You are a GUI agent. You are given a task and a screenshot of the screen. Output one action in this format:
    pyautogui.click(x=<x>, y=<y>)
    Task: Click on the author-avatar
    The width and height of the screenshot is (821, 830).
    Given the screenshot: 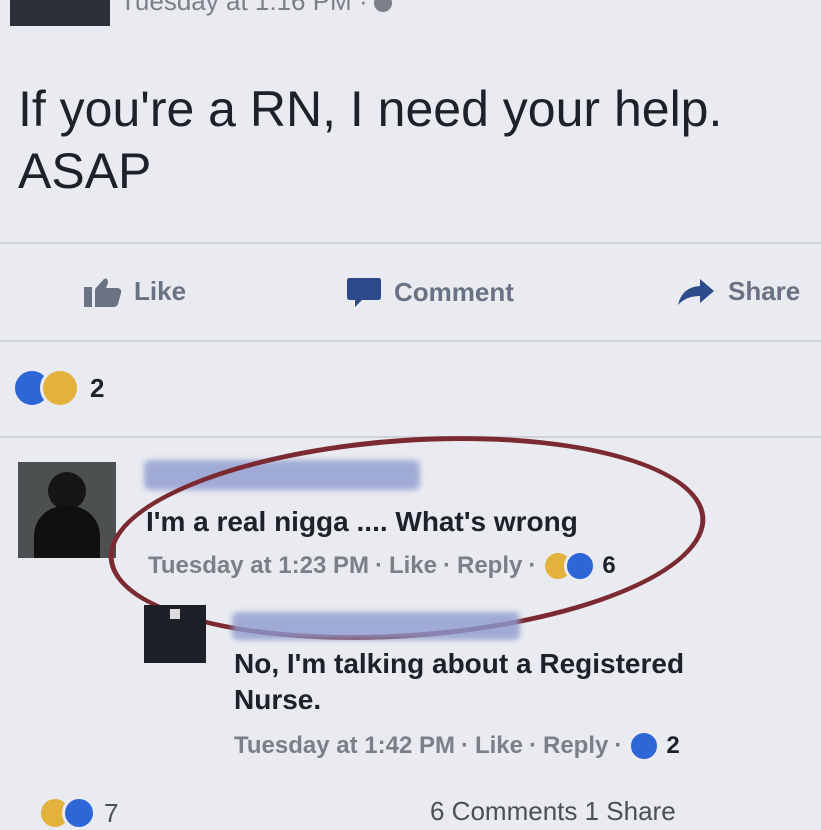 What is the action you would take?
    pyautogui.click(x=60, y=13)
    